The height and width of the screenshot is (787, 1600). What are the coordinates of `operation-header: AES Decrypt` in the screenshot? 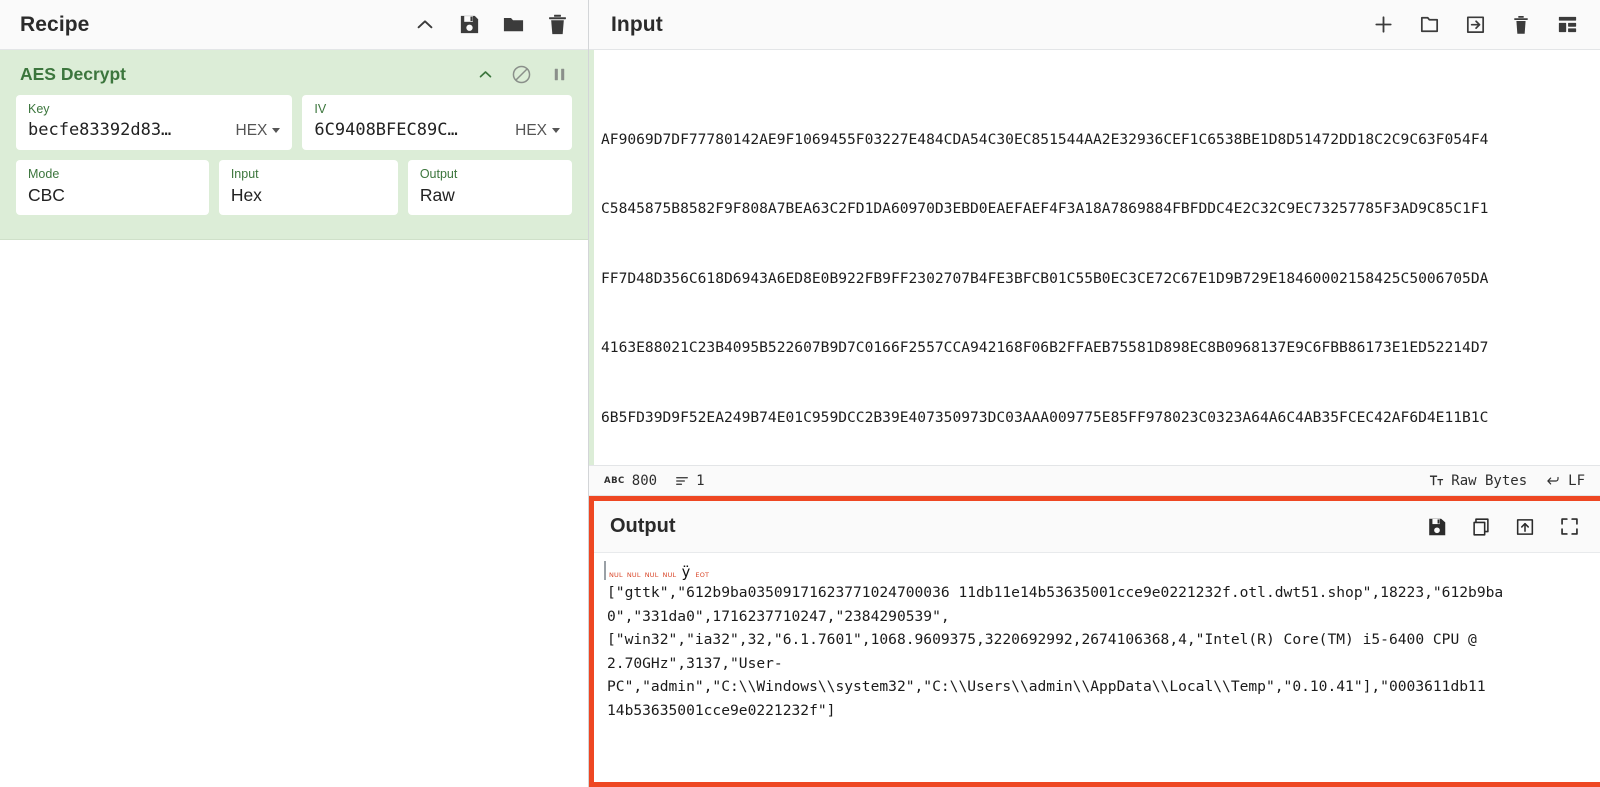 It's located at (294, 72).